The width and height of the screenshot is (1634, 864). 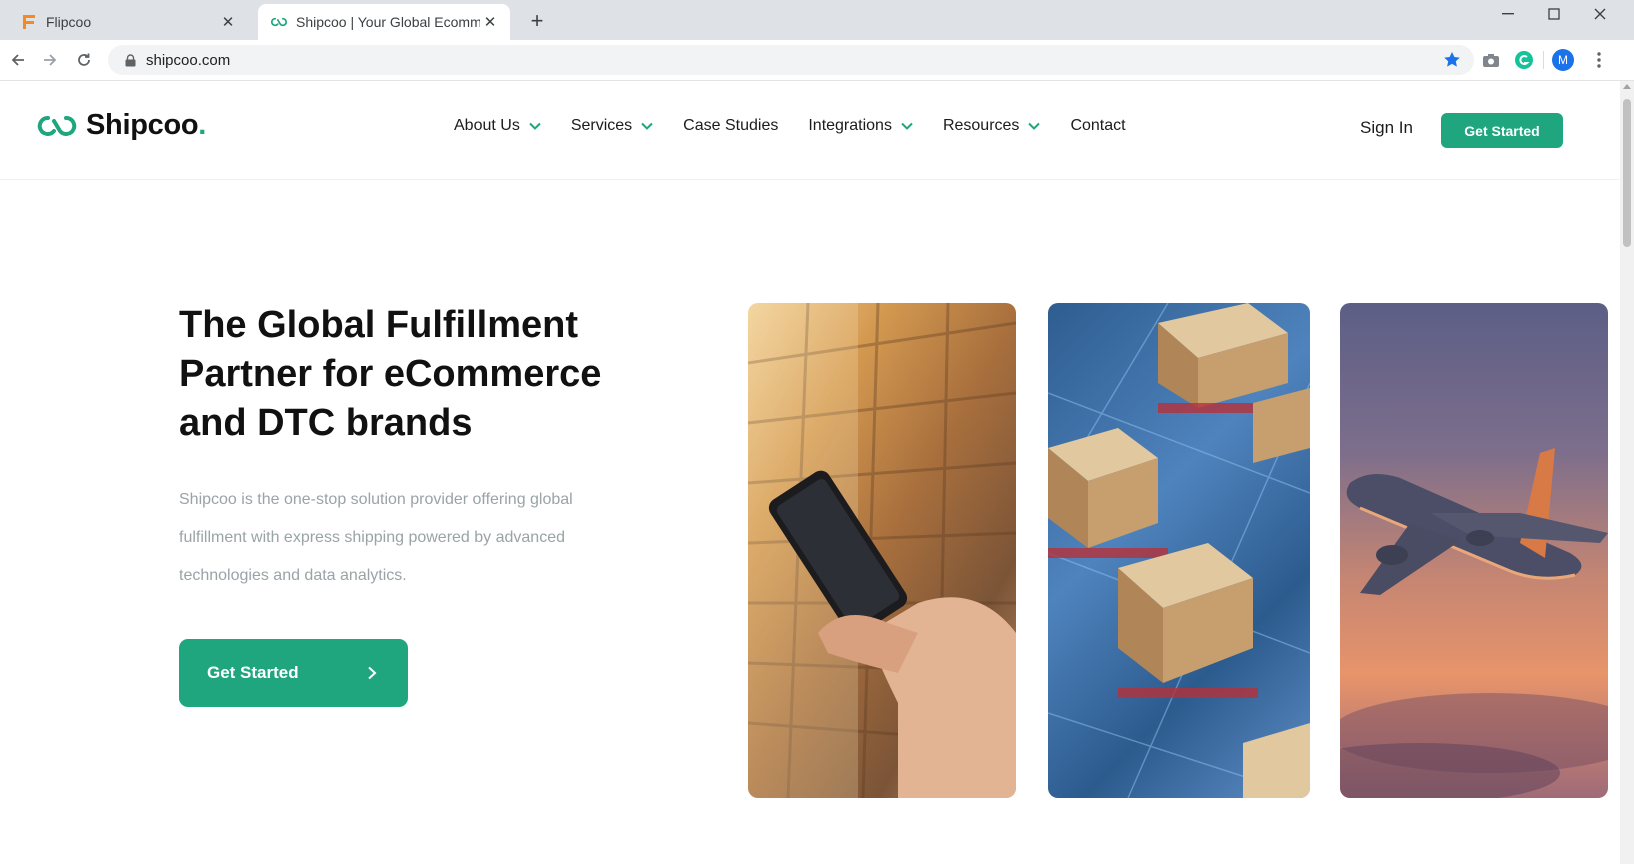 What do you see at coordinates (882, 550) in the screenshot?
I see `warehouse-phone-image` at bounding box center [882, 550].